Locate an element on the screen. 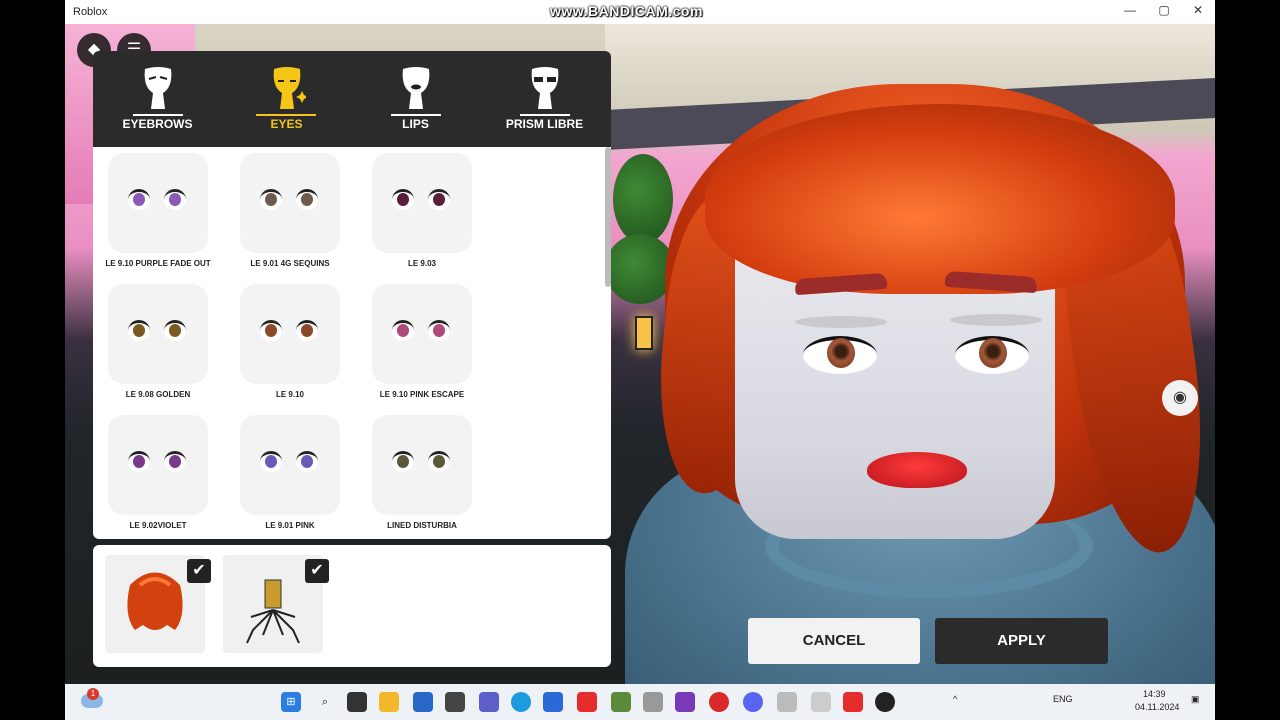  maximize-button: ▢ is located at coordinates (1164, 12).